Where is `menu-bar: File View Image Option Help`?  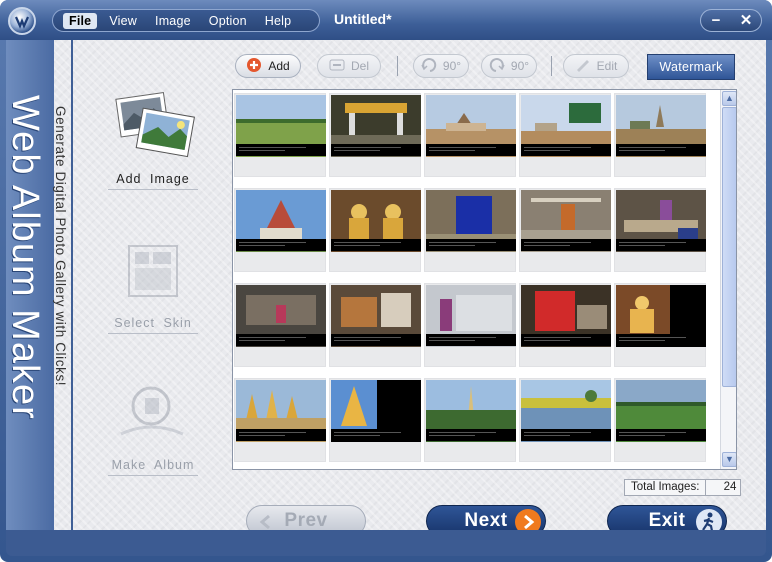 menu-bar: File View Image Option Help is located at coordinates (186, 20).